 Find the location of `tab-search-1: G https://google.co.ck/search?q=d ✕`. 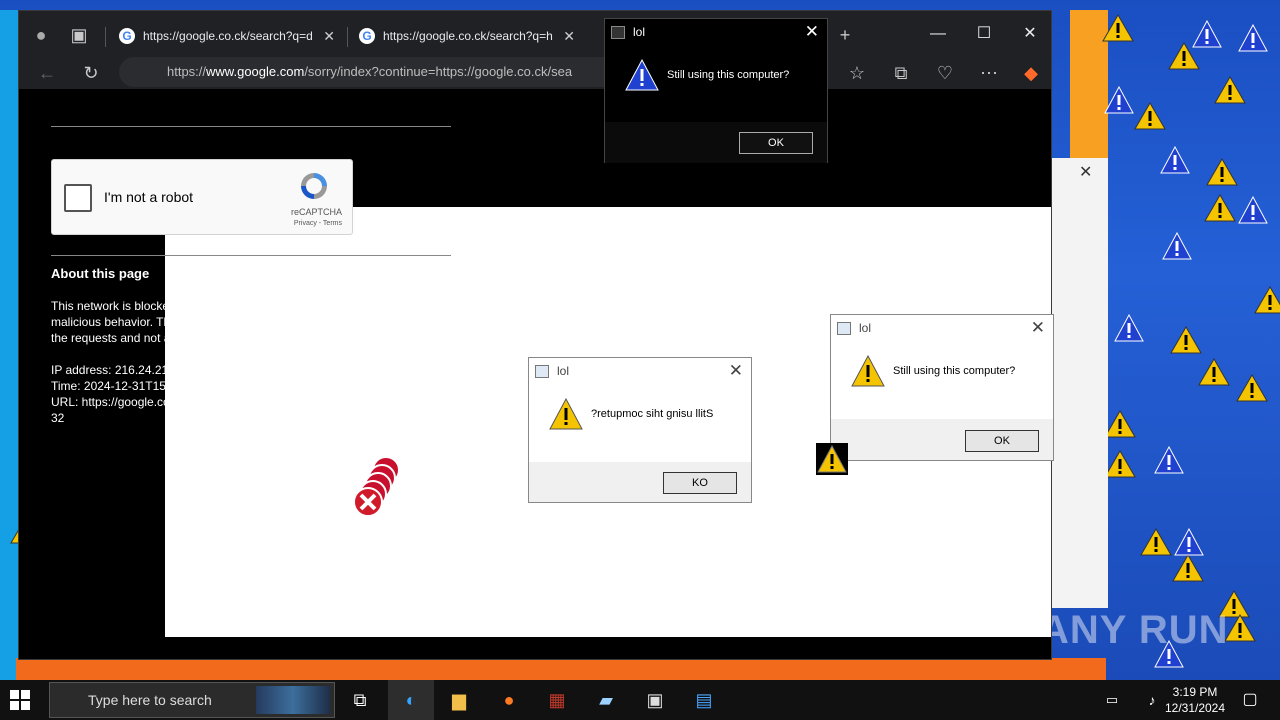

tab-search-1: G https://google.co.ck/search?q=d ✕ is located at coordinates (227, 36).